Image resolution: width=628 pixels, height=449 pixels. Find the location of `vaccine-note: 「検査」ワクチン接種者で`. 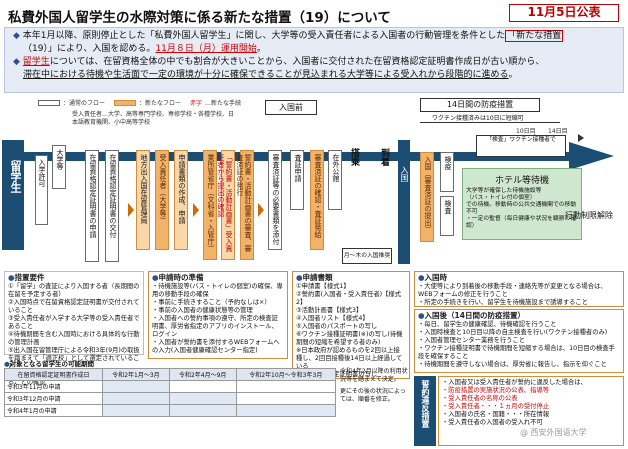

vaccine-note: 「検査」ワクチン接種者で is located at coordinates (521, 146).